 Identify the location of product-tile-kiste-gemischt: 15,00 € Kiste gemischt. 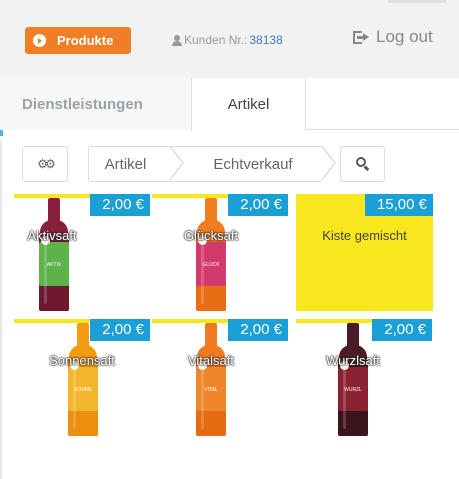
(364, 252).